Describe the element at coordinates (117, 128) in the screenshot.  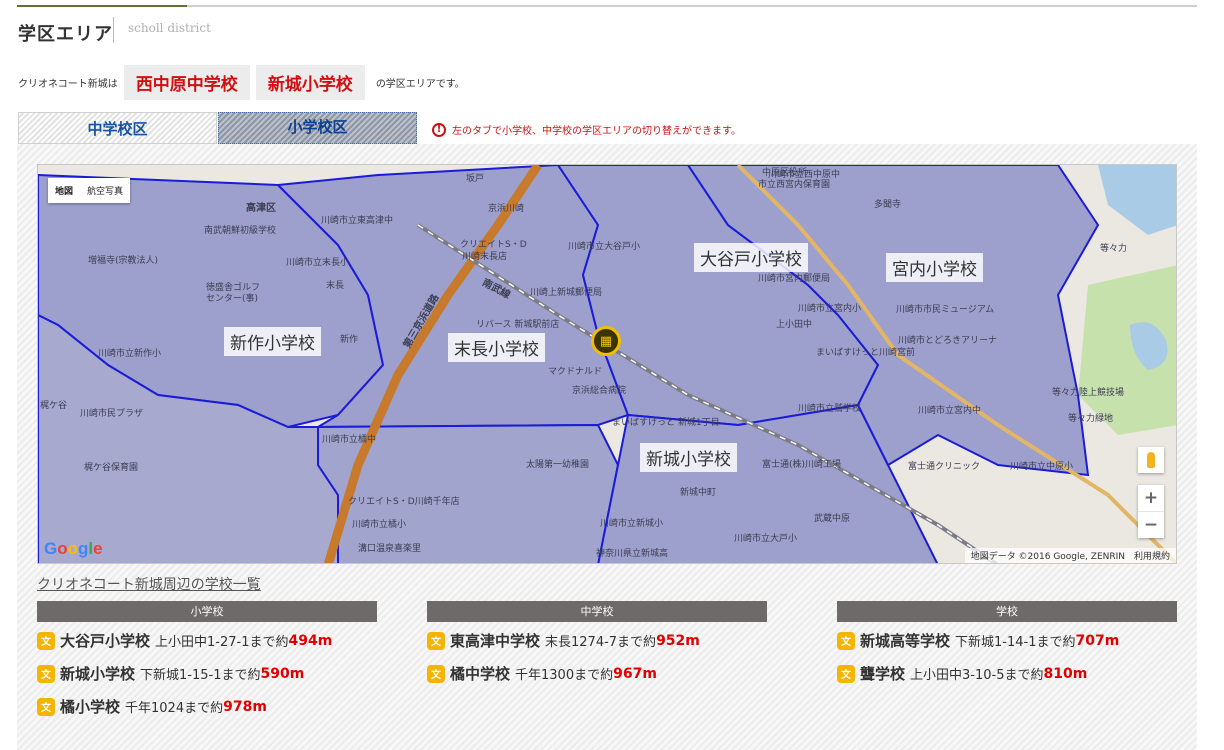
I see `tab-junior-high: 中学校区` at that location.